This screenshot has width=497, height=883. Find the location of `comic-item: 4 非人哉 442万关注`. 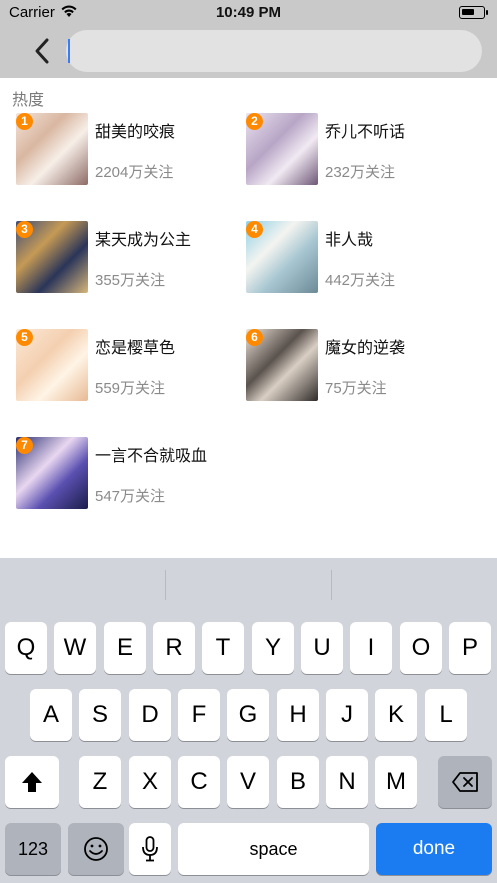

comic-item: 4 非人哉 442万关注 is located at coordinates (361, 258).